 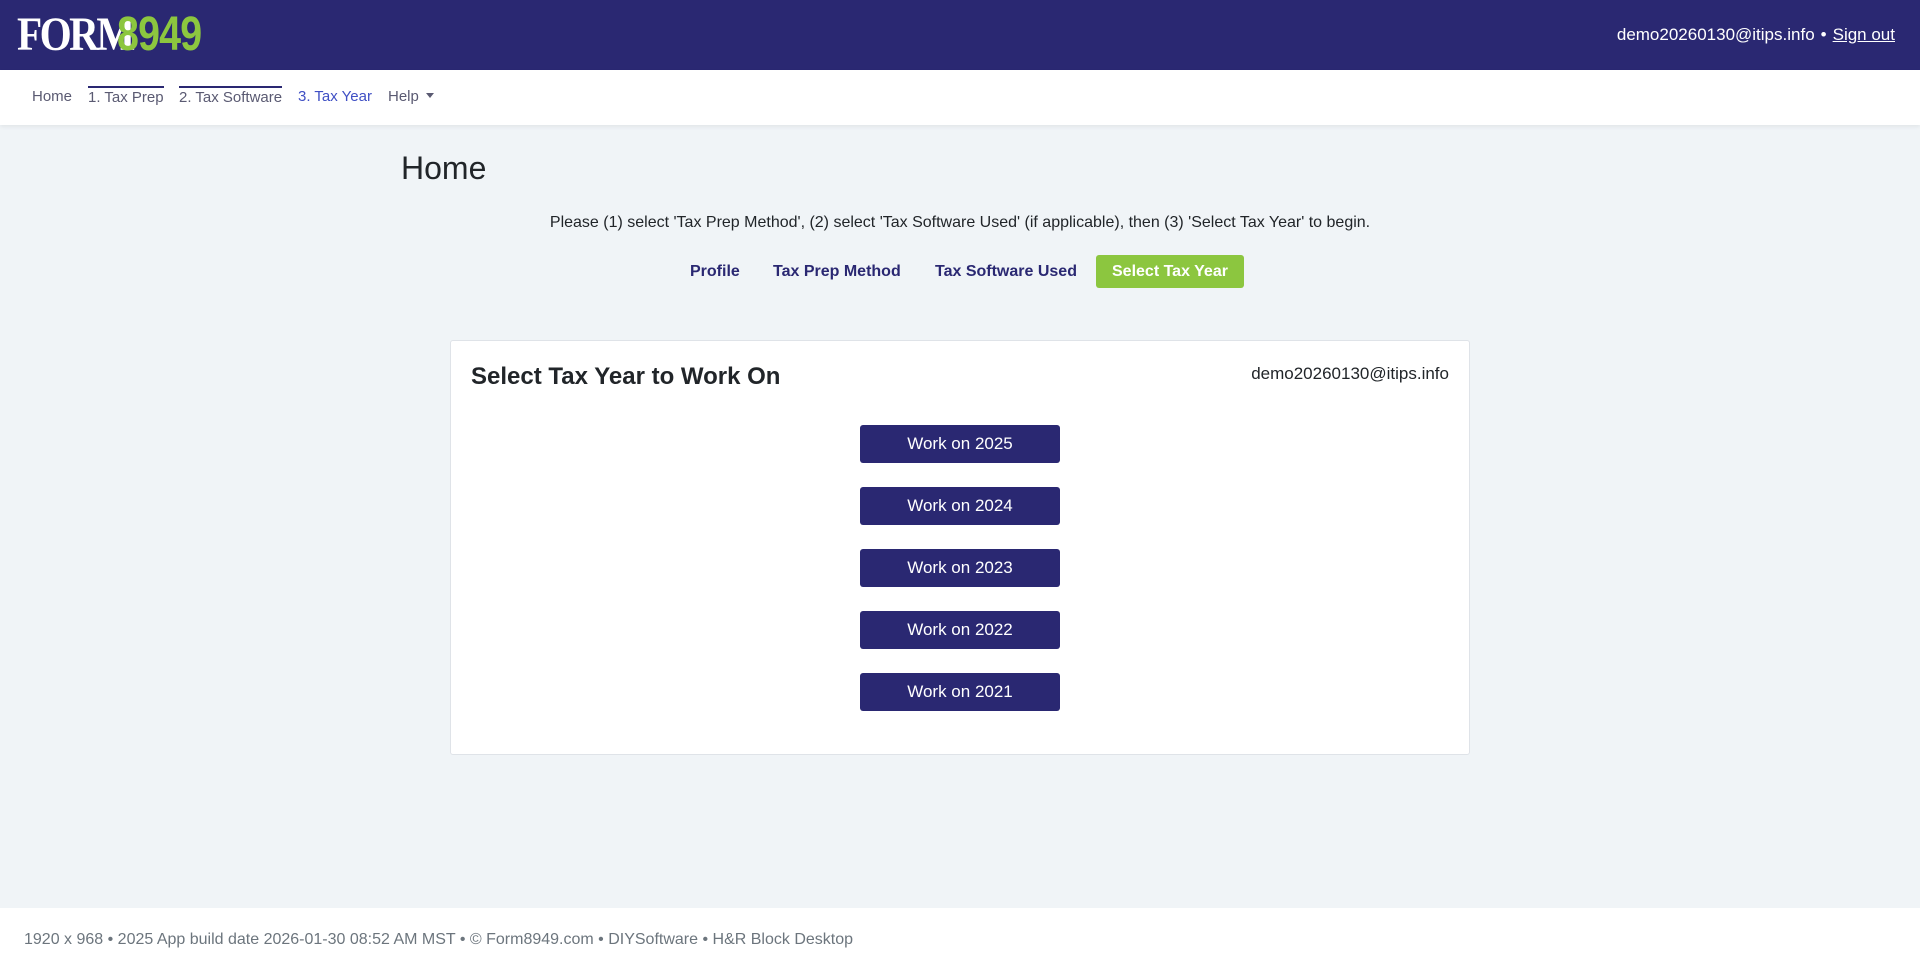 I want to click on logo-number-text: 8949, so click(x=159, y=34).